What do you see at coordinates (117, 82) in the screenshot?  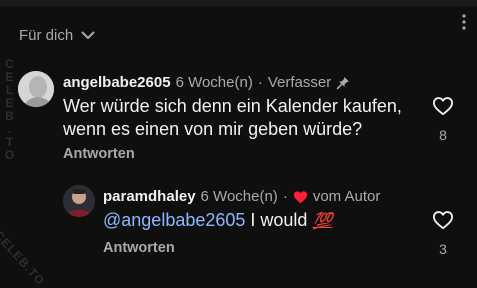 I see `comment-username: angelbabe2605` at bounding box center [117, 82].